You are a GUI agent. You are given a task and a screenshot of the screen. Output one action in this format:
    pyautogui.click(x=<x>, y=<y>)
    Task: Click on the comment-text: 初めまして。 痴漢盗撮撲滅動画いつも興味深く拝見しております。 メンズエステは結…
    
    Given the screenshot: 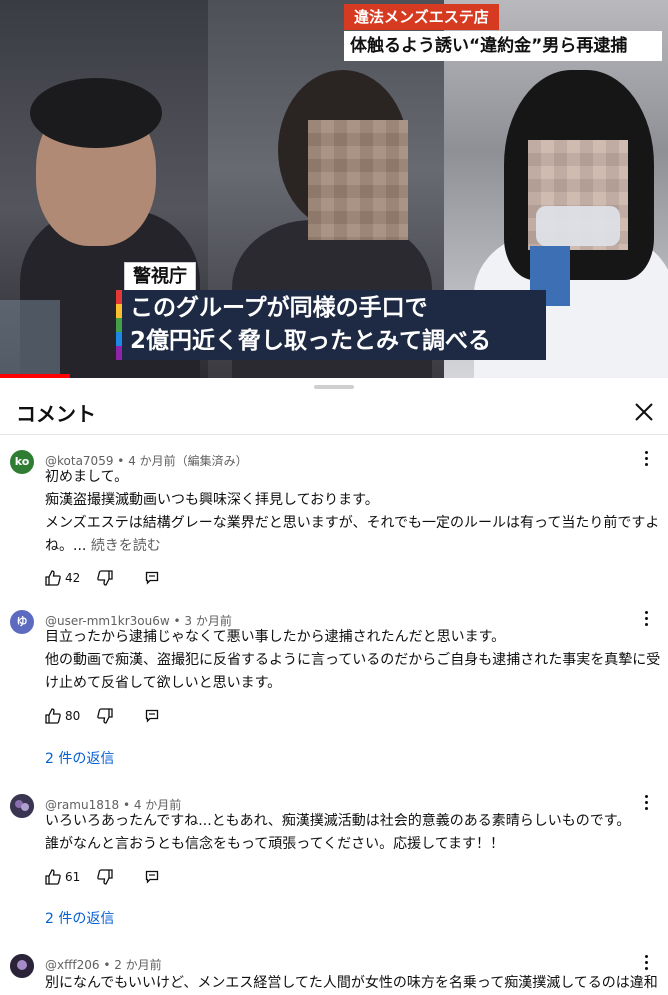 What is the action you would take?
    pyautogui.click(x=352, y=512)
    